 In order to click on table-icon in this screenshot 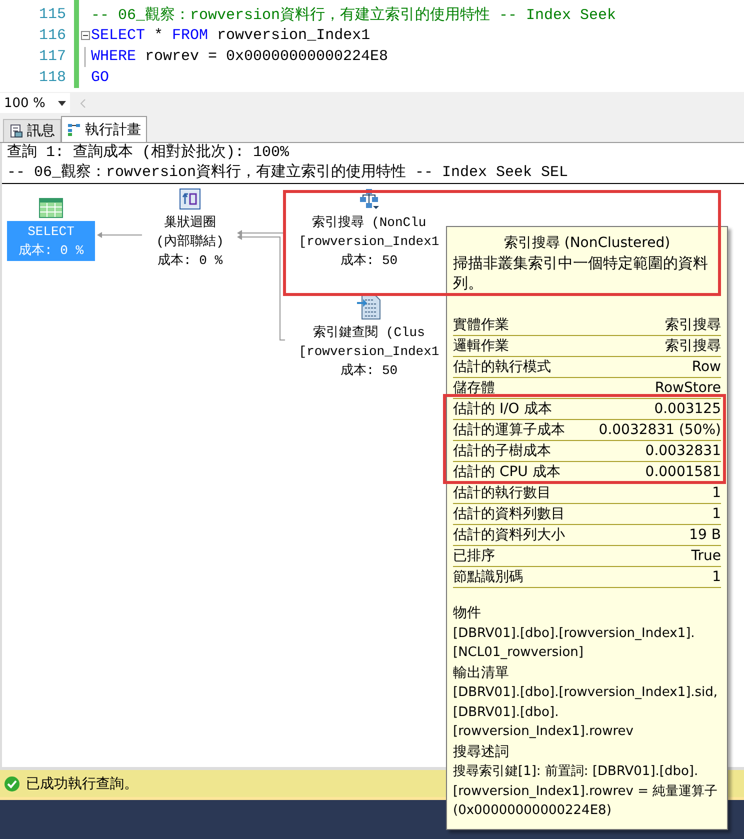, I will do `click(51, 208)`.